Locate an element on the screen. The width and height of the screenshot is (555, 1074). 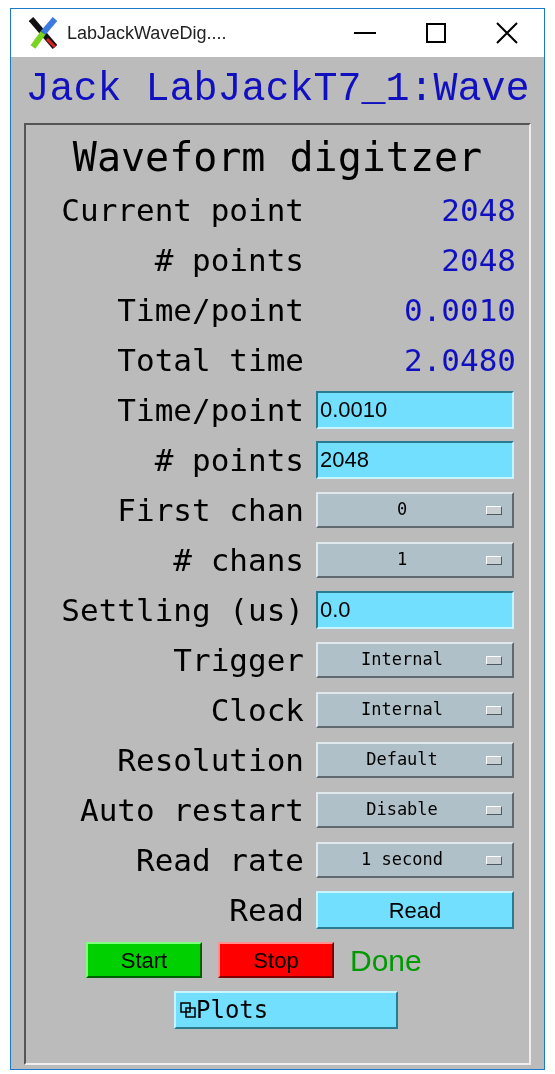
menu-button: 1 is located at coordinates (415, 560).